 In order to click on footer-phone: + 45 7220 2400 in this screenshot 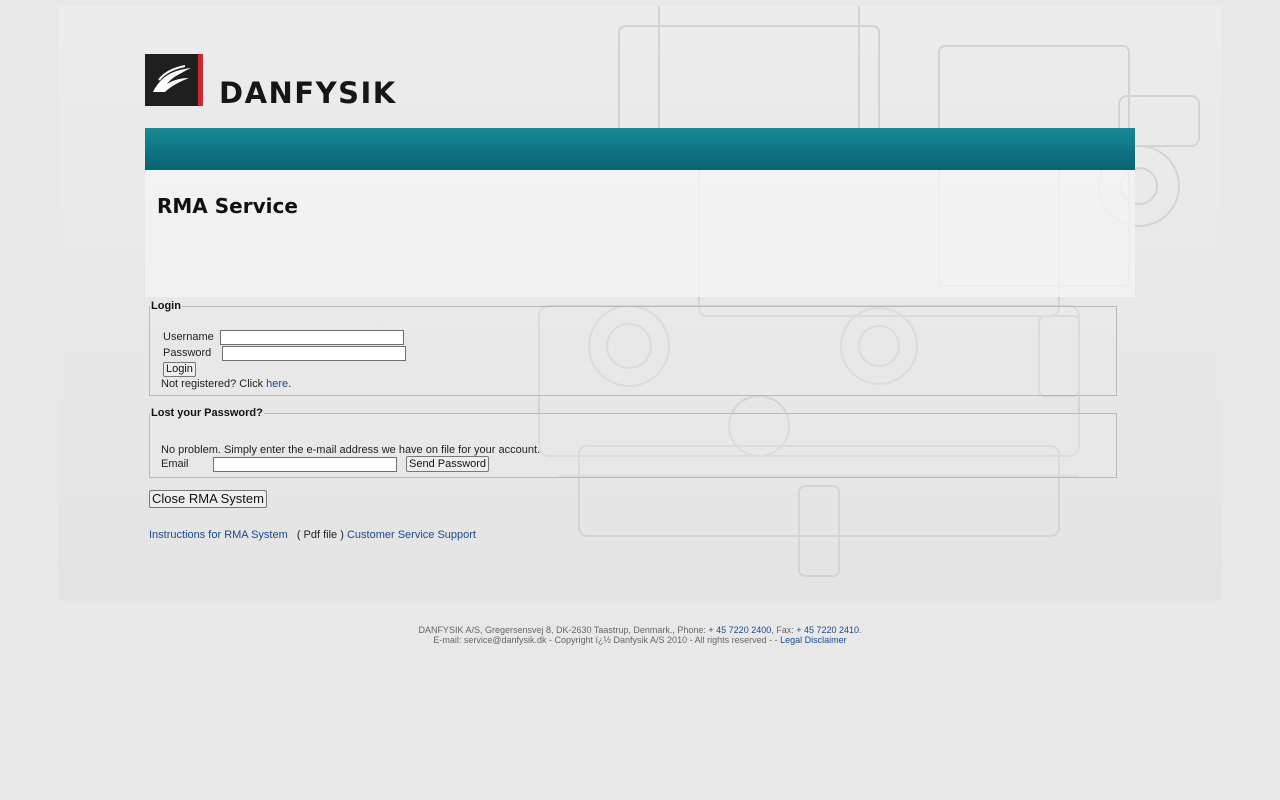, I will do `click(740, 630)`.